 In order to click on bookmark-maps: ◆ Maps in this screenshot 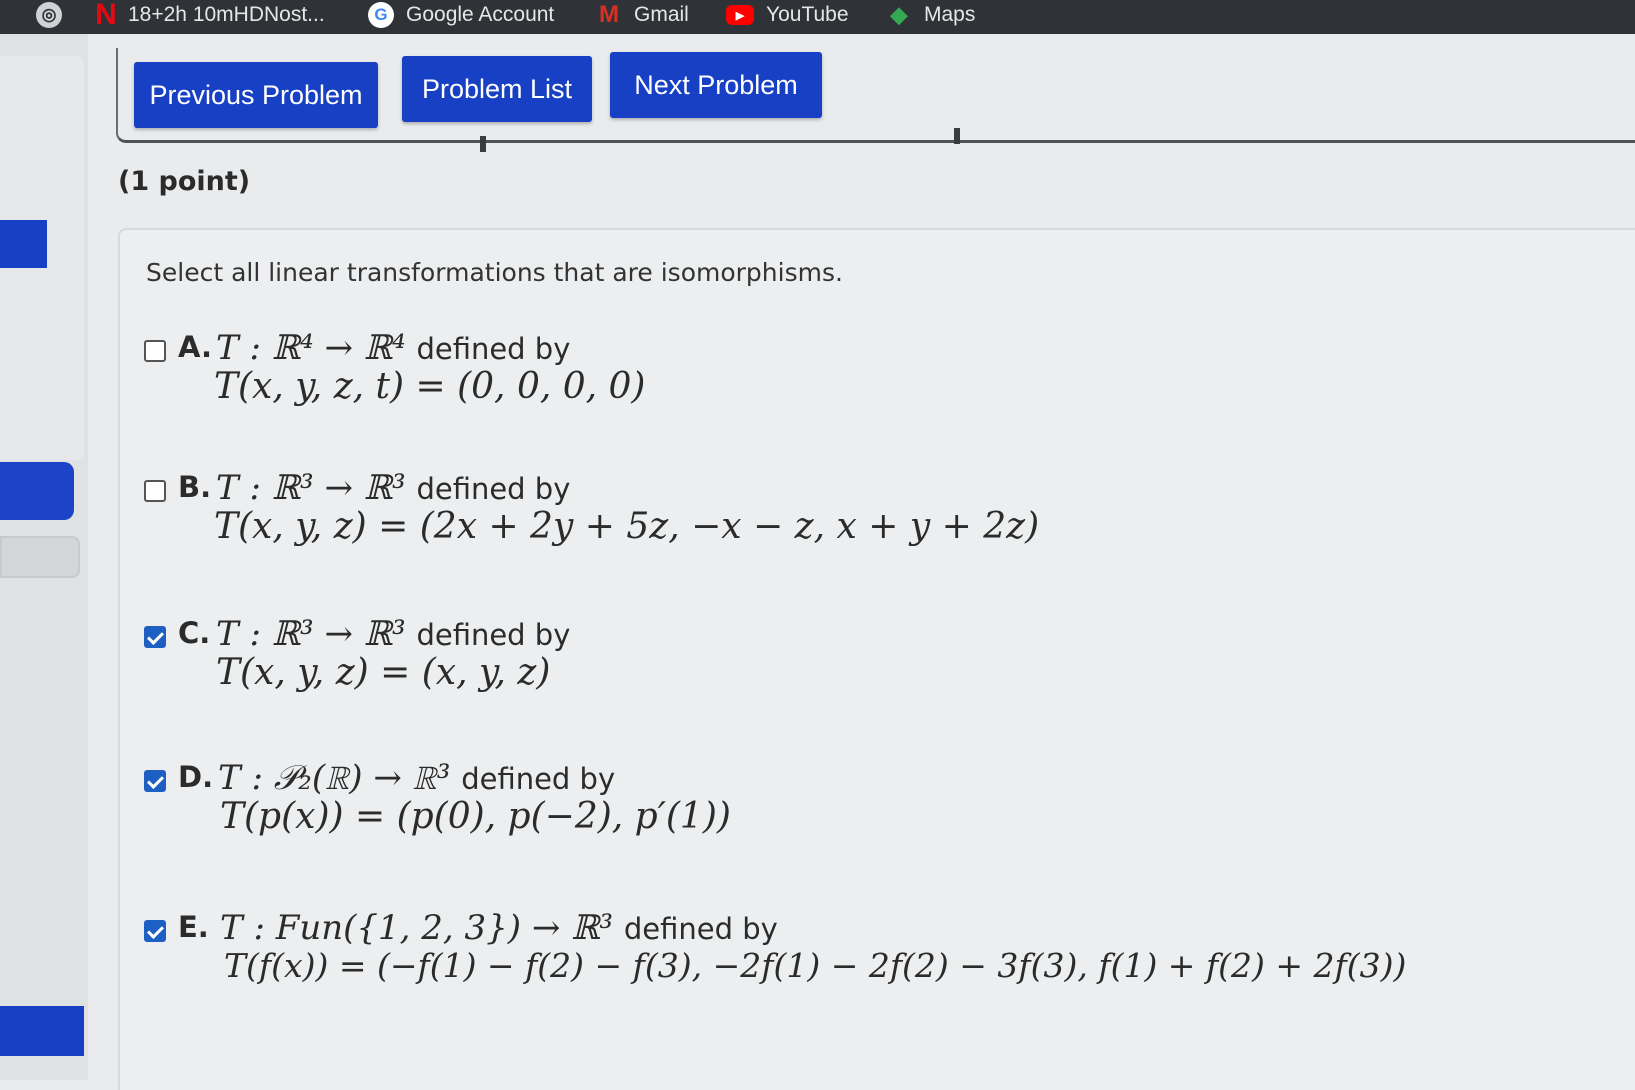, I will do `click(931, 15)`.